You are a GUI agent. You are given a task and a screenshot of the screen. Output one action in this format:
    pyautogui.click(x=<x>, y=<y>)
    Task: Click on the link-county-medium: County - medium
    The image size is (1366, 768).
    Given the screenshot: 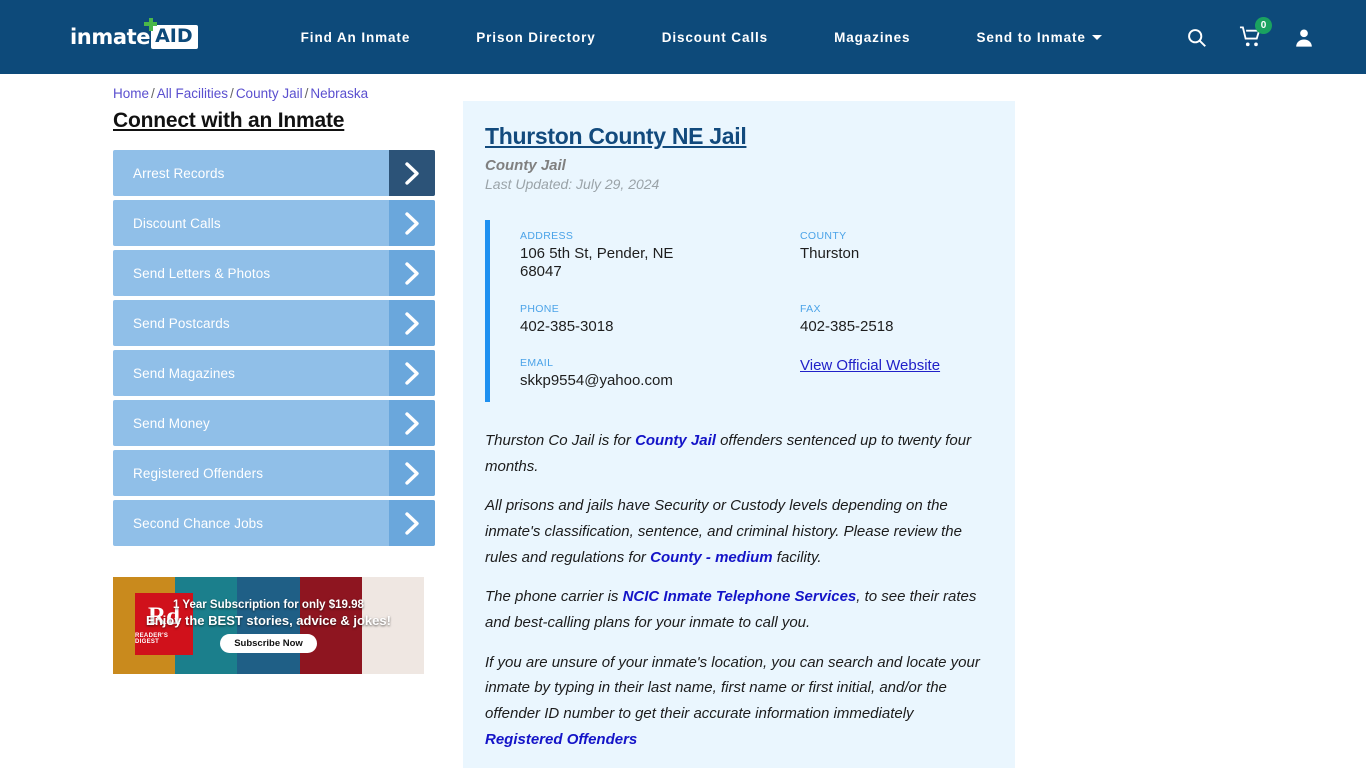 What is the action you would take?
    pyautogui.click(x=711, y=557)
    